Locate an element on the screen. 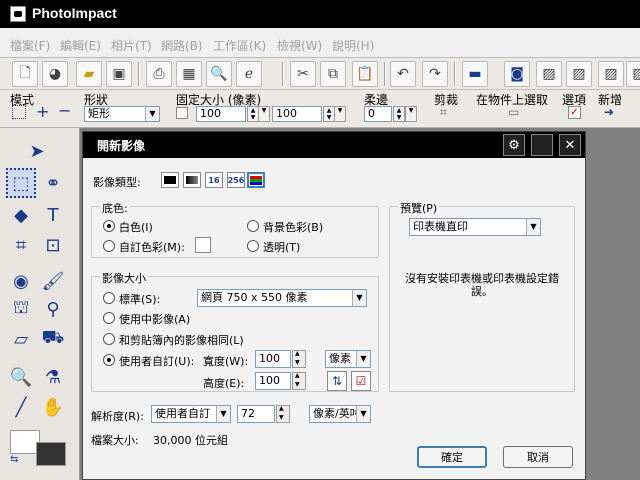  scanner-icon: ▬ is located at coordinates (475, 74).